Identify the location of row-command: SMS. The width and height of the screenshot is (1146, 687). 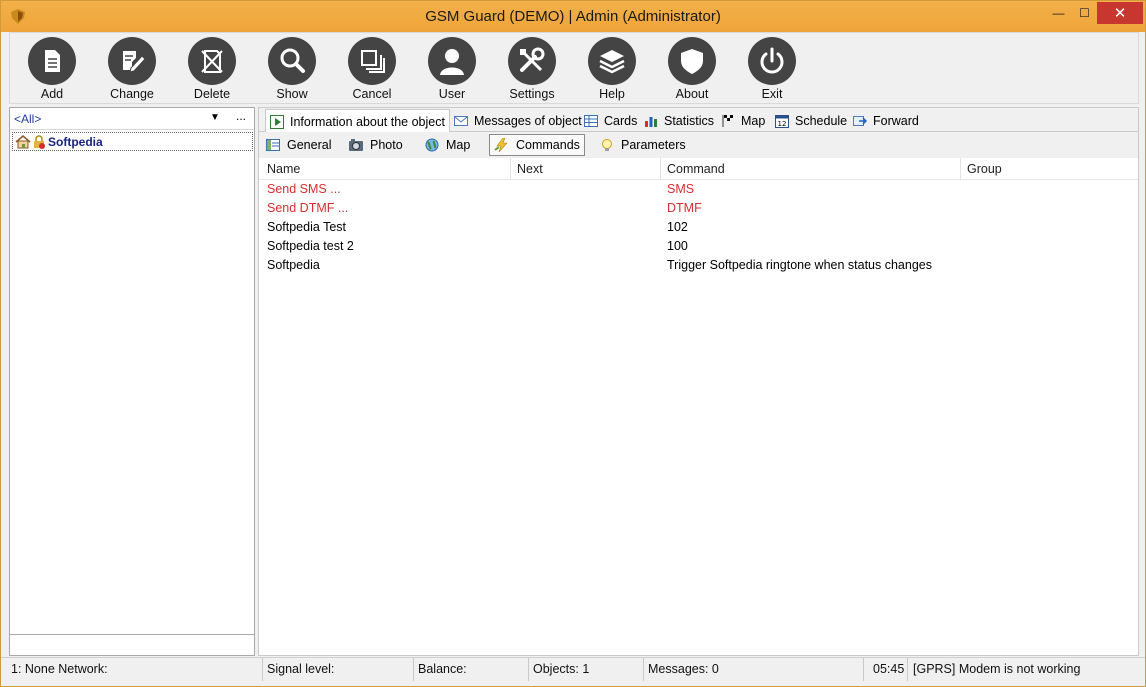
(681, 189).